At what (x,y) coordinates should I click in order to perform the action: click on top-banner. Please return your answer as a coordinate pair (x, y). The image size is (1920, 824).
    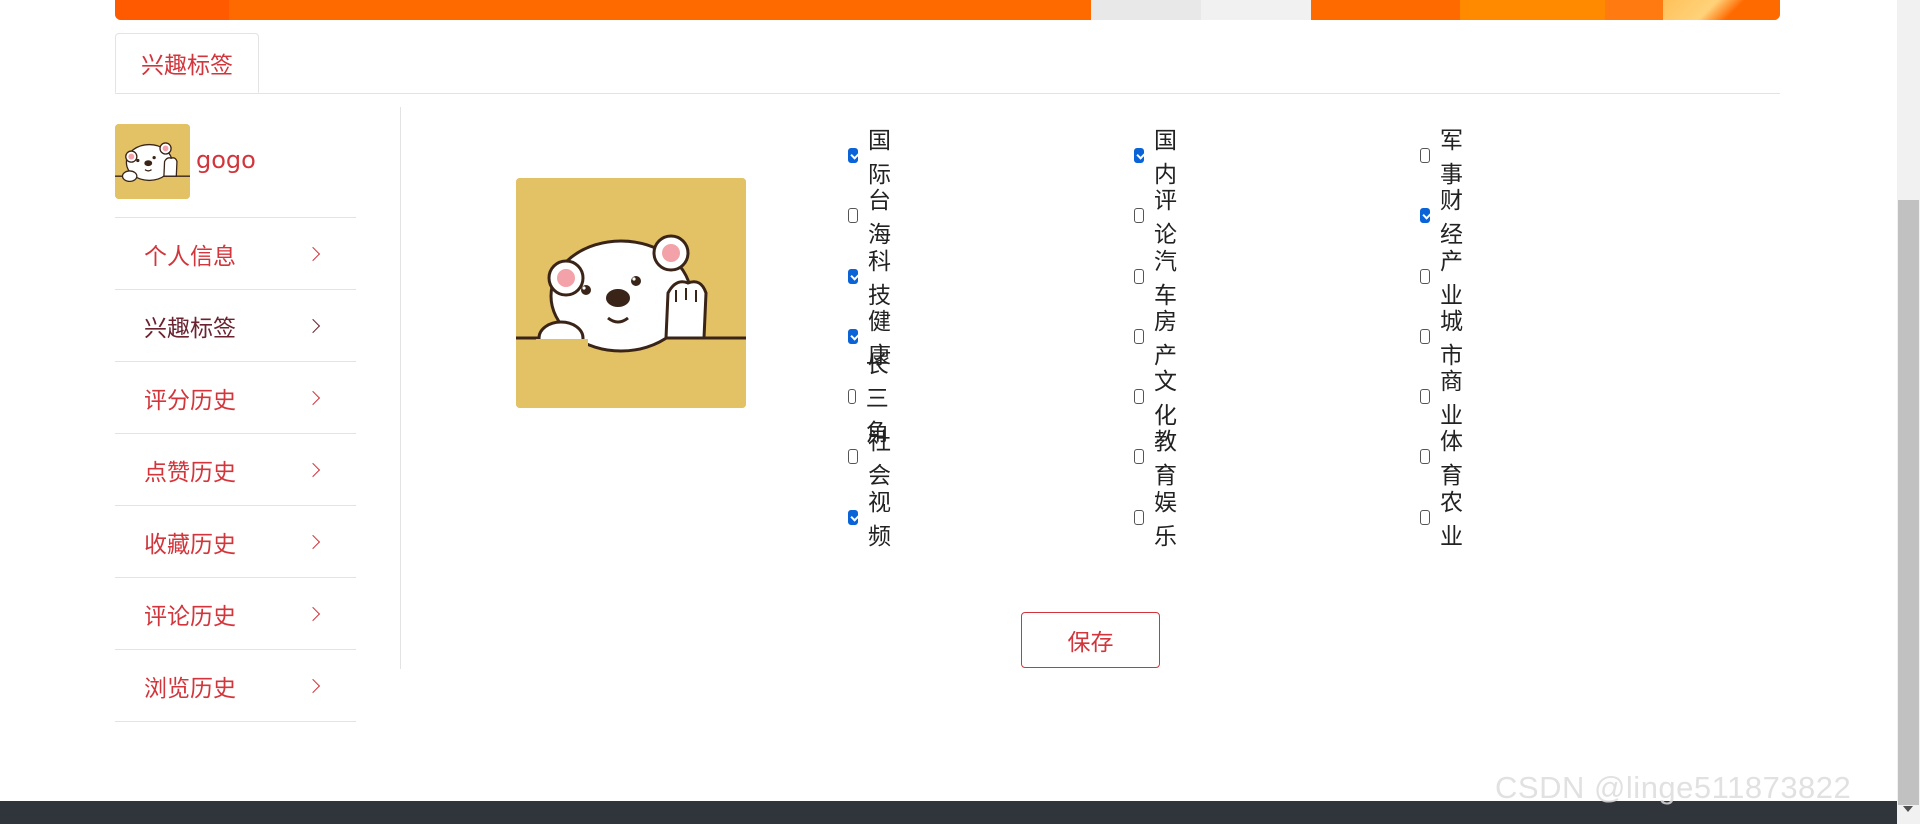
    Looking at the image, I should click on (947, 10).